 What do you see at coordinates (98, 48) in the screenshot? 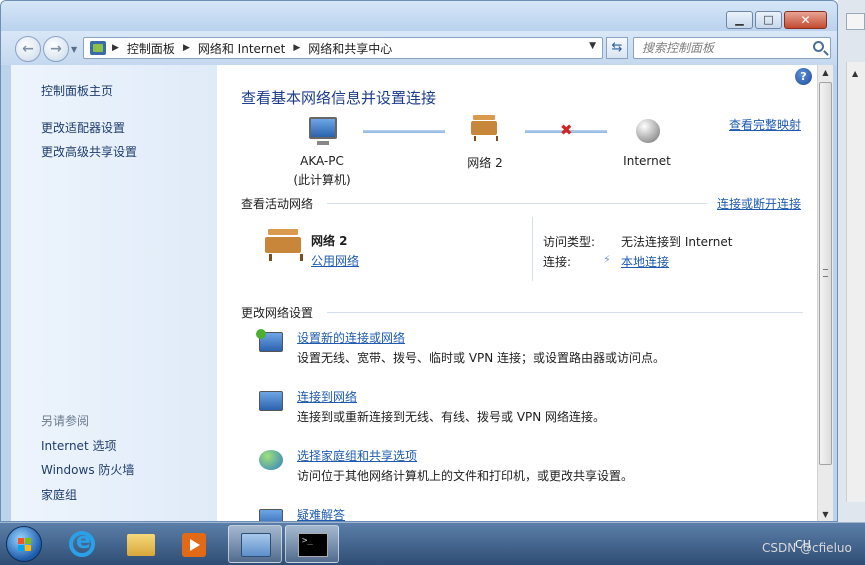
I see `control-panel-icon` at bounding box center [98, 48].